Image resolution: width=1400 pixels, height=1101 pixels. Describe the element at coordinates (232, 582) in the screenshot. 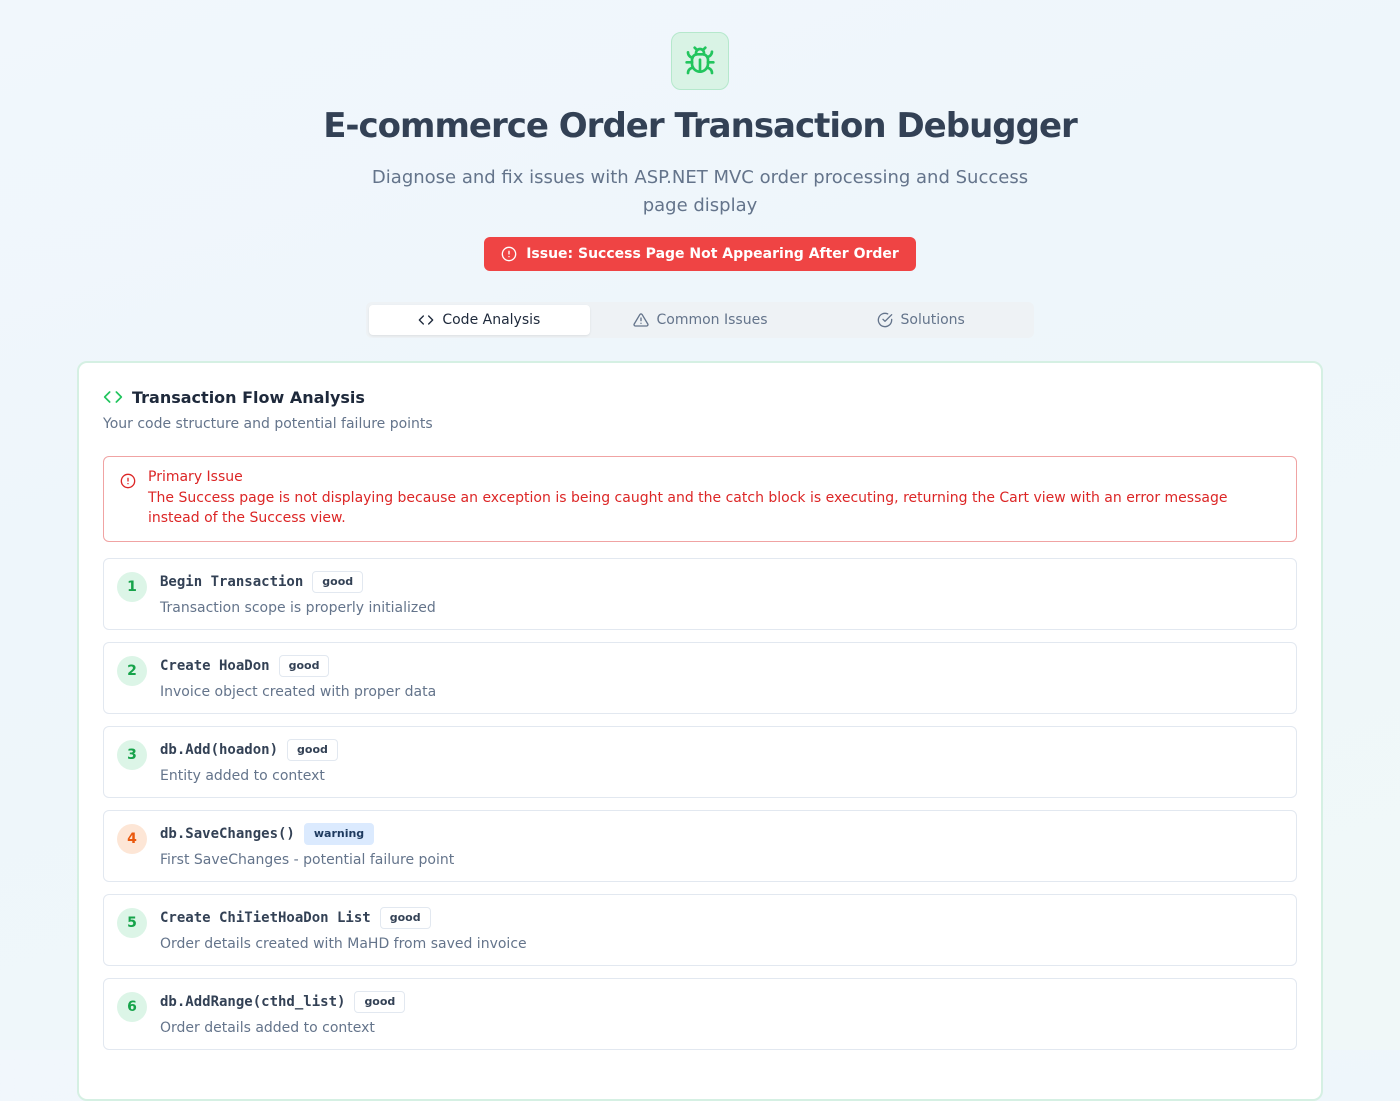

I see `step-code: Begin Transaction` at that location.